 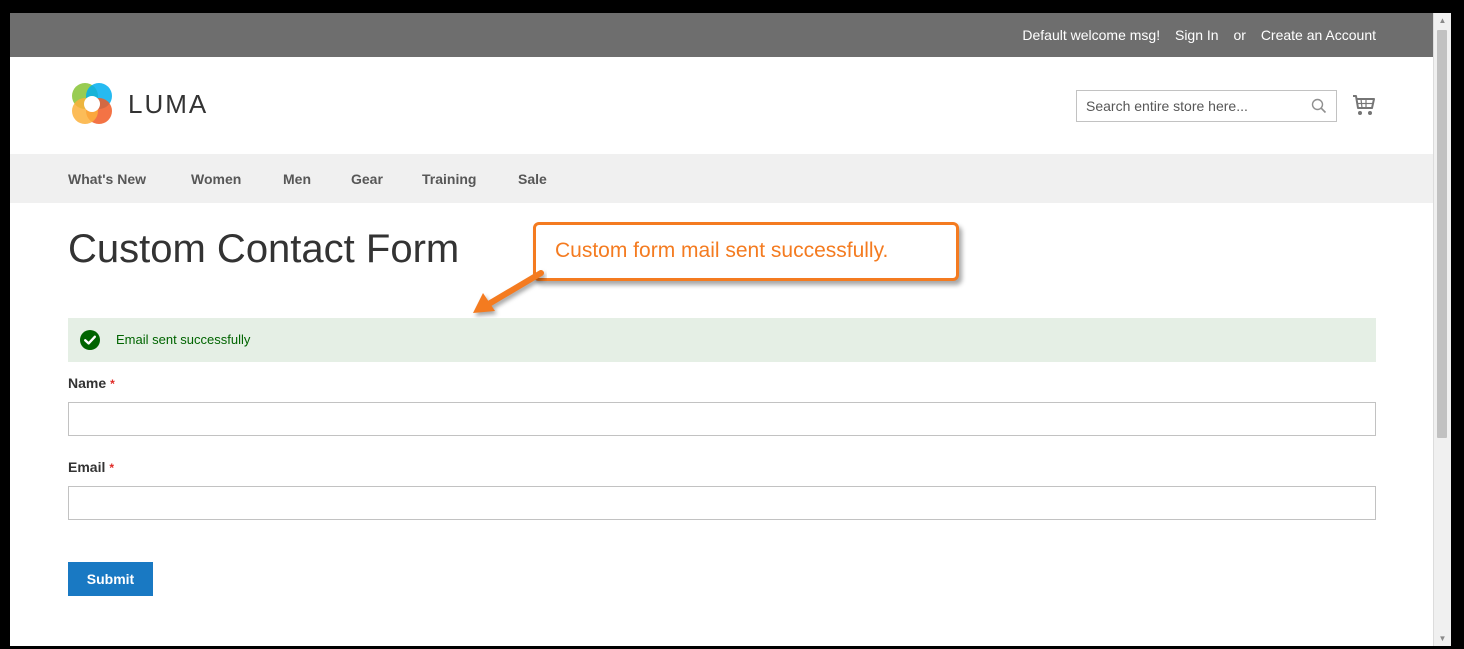 I want to click on search-box, so click(x=1206, y=106).